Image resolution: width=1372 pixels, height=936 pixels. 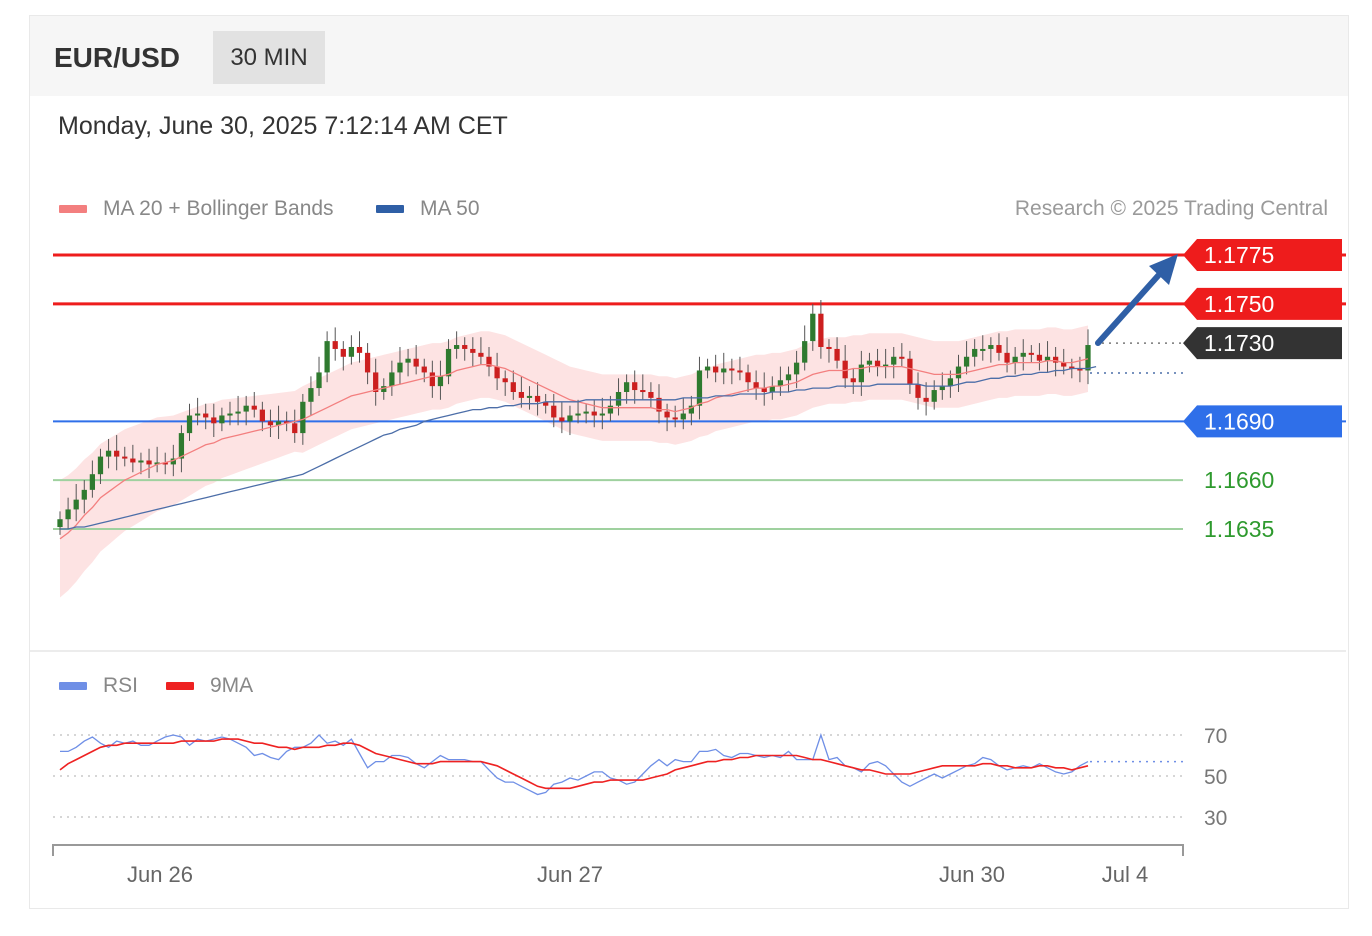 What do you see at coordinates (1239, 304) in the screenshot?
I see `level-label-1: 1.1750` at bounding box center [1239, 304].